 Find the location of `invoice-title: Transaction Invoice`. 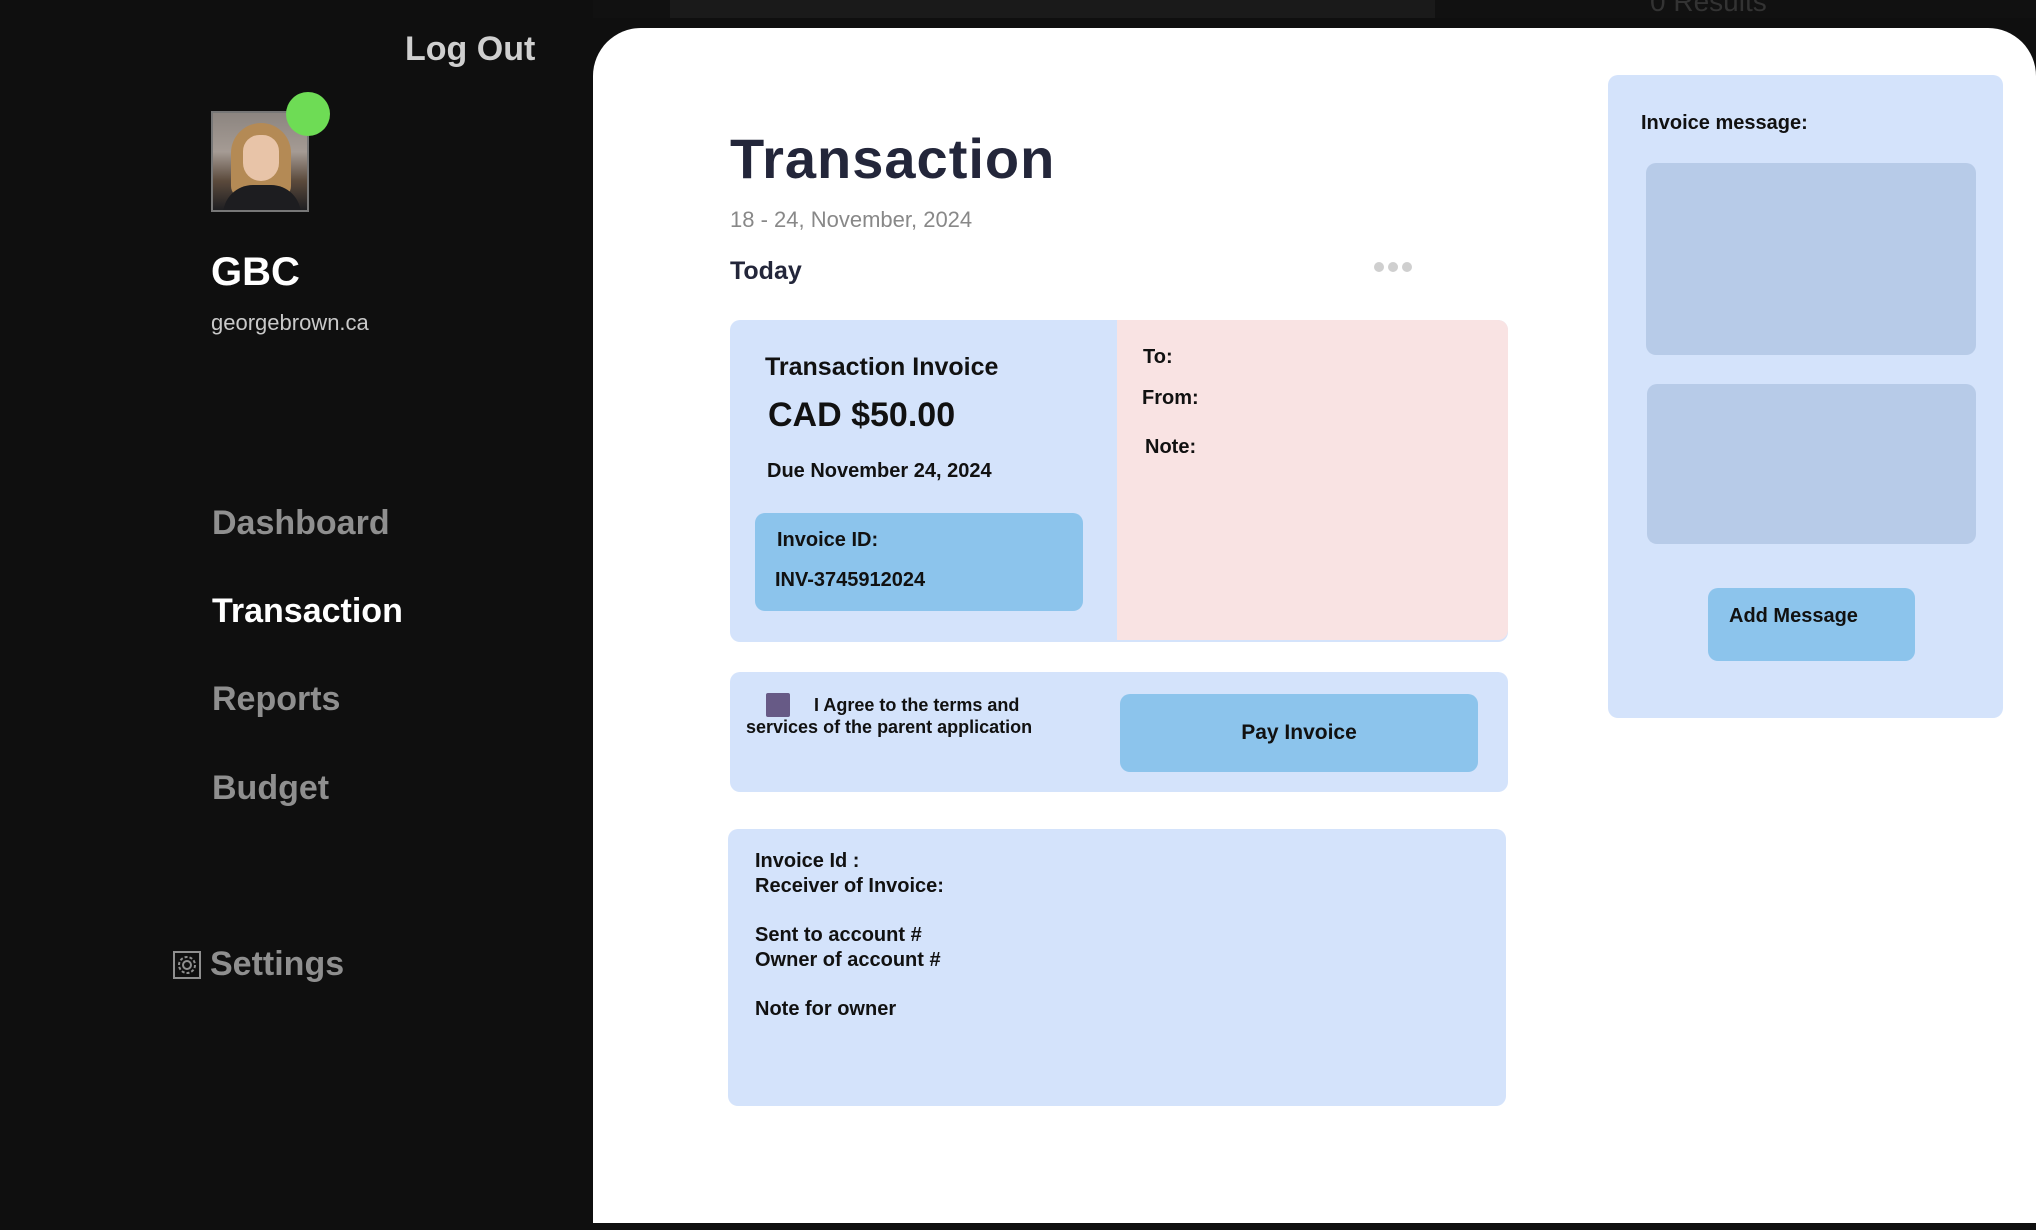

invoice-title: Transaction Invoice is located at coordinates (882, 367).